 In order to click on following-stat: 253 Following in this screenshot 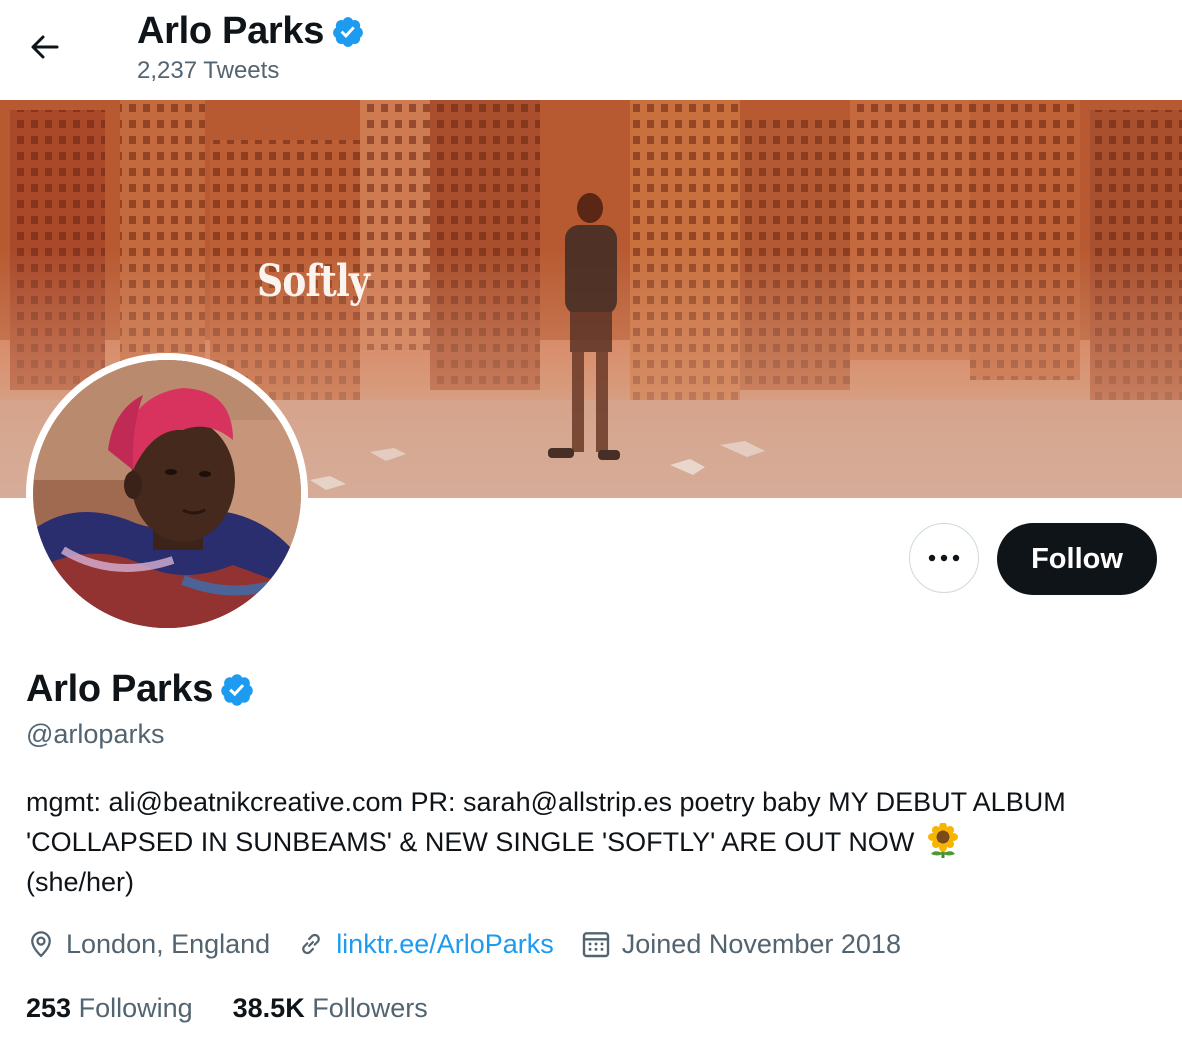, I will do `click(109, 1008)`.